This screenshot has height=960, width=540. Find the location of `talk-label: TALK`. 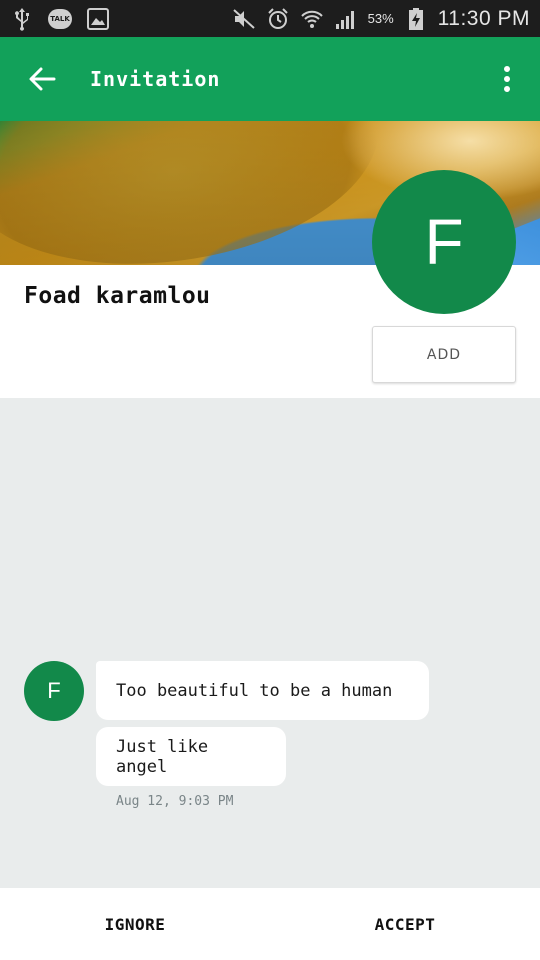

talk-label: TALK is located at coordinates (60, 18).